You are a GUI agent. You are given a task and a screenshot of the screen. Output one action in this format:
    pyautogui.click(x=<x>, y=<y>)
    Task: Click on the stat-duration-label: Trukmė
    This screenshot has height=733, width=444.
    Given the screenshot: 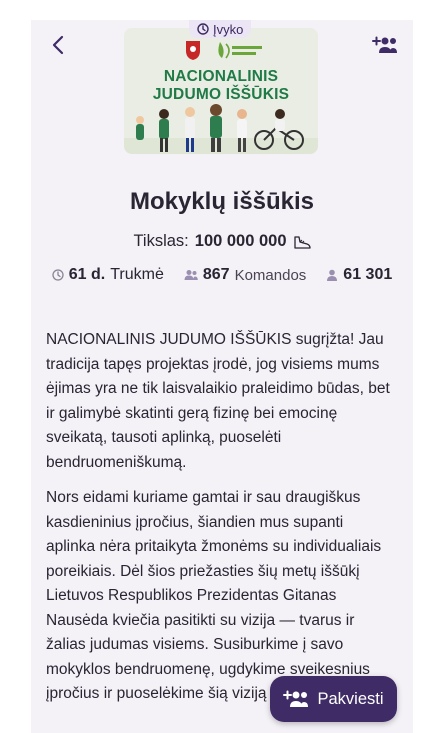 What is the action you would take?
    pyautogui.click(x=137, y=274)
    